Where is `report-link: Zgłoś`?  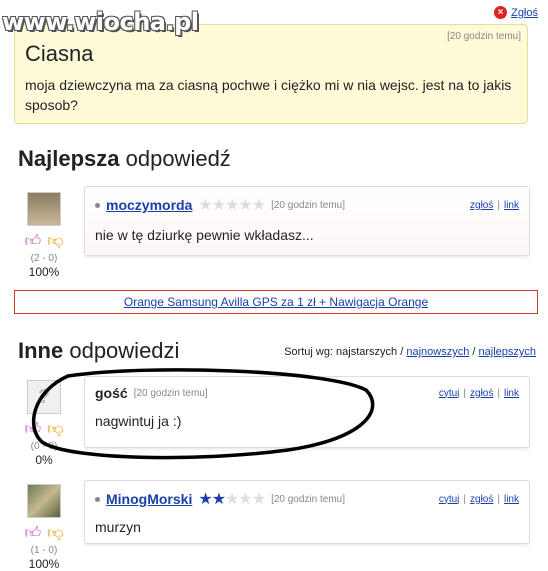
report-link: Zgłoś is located at coordinates (524, 13).